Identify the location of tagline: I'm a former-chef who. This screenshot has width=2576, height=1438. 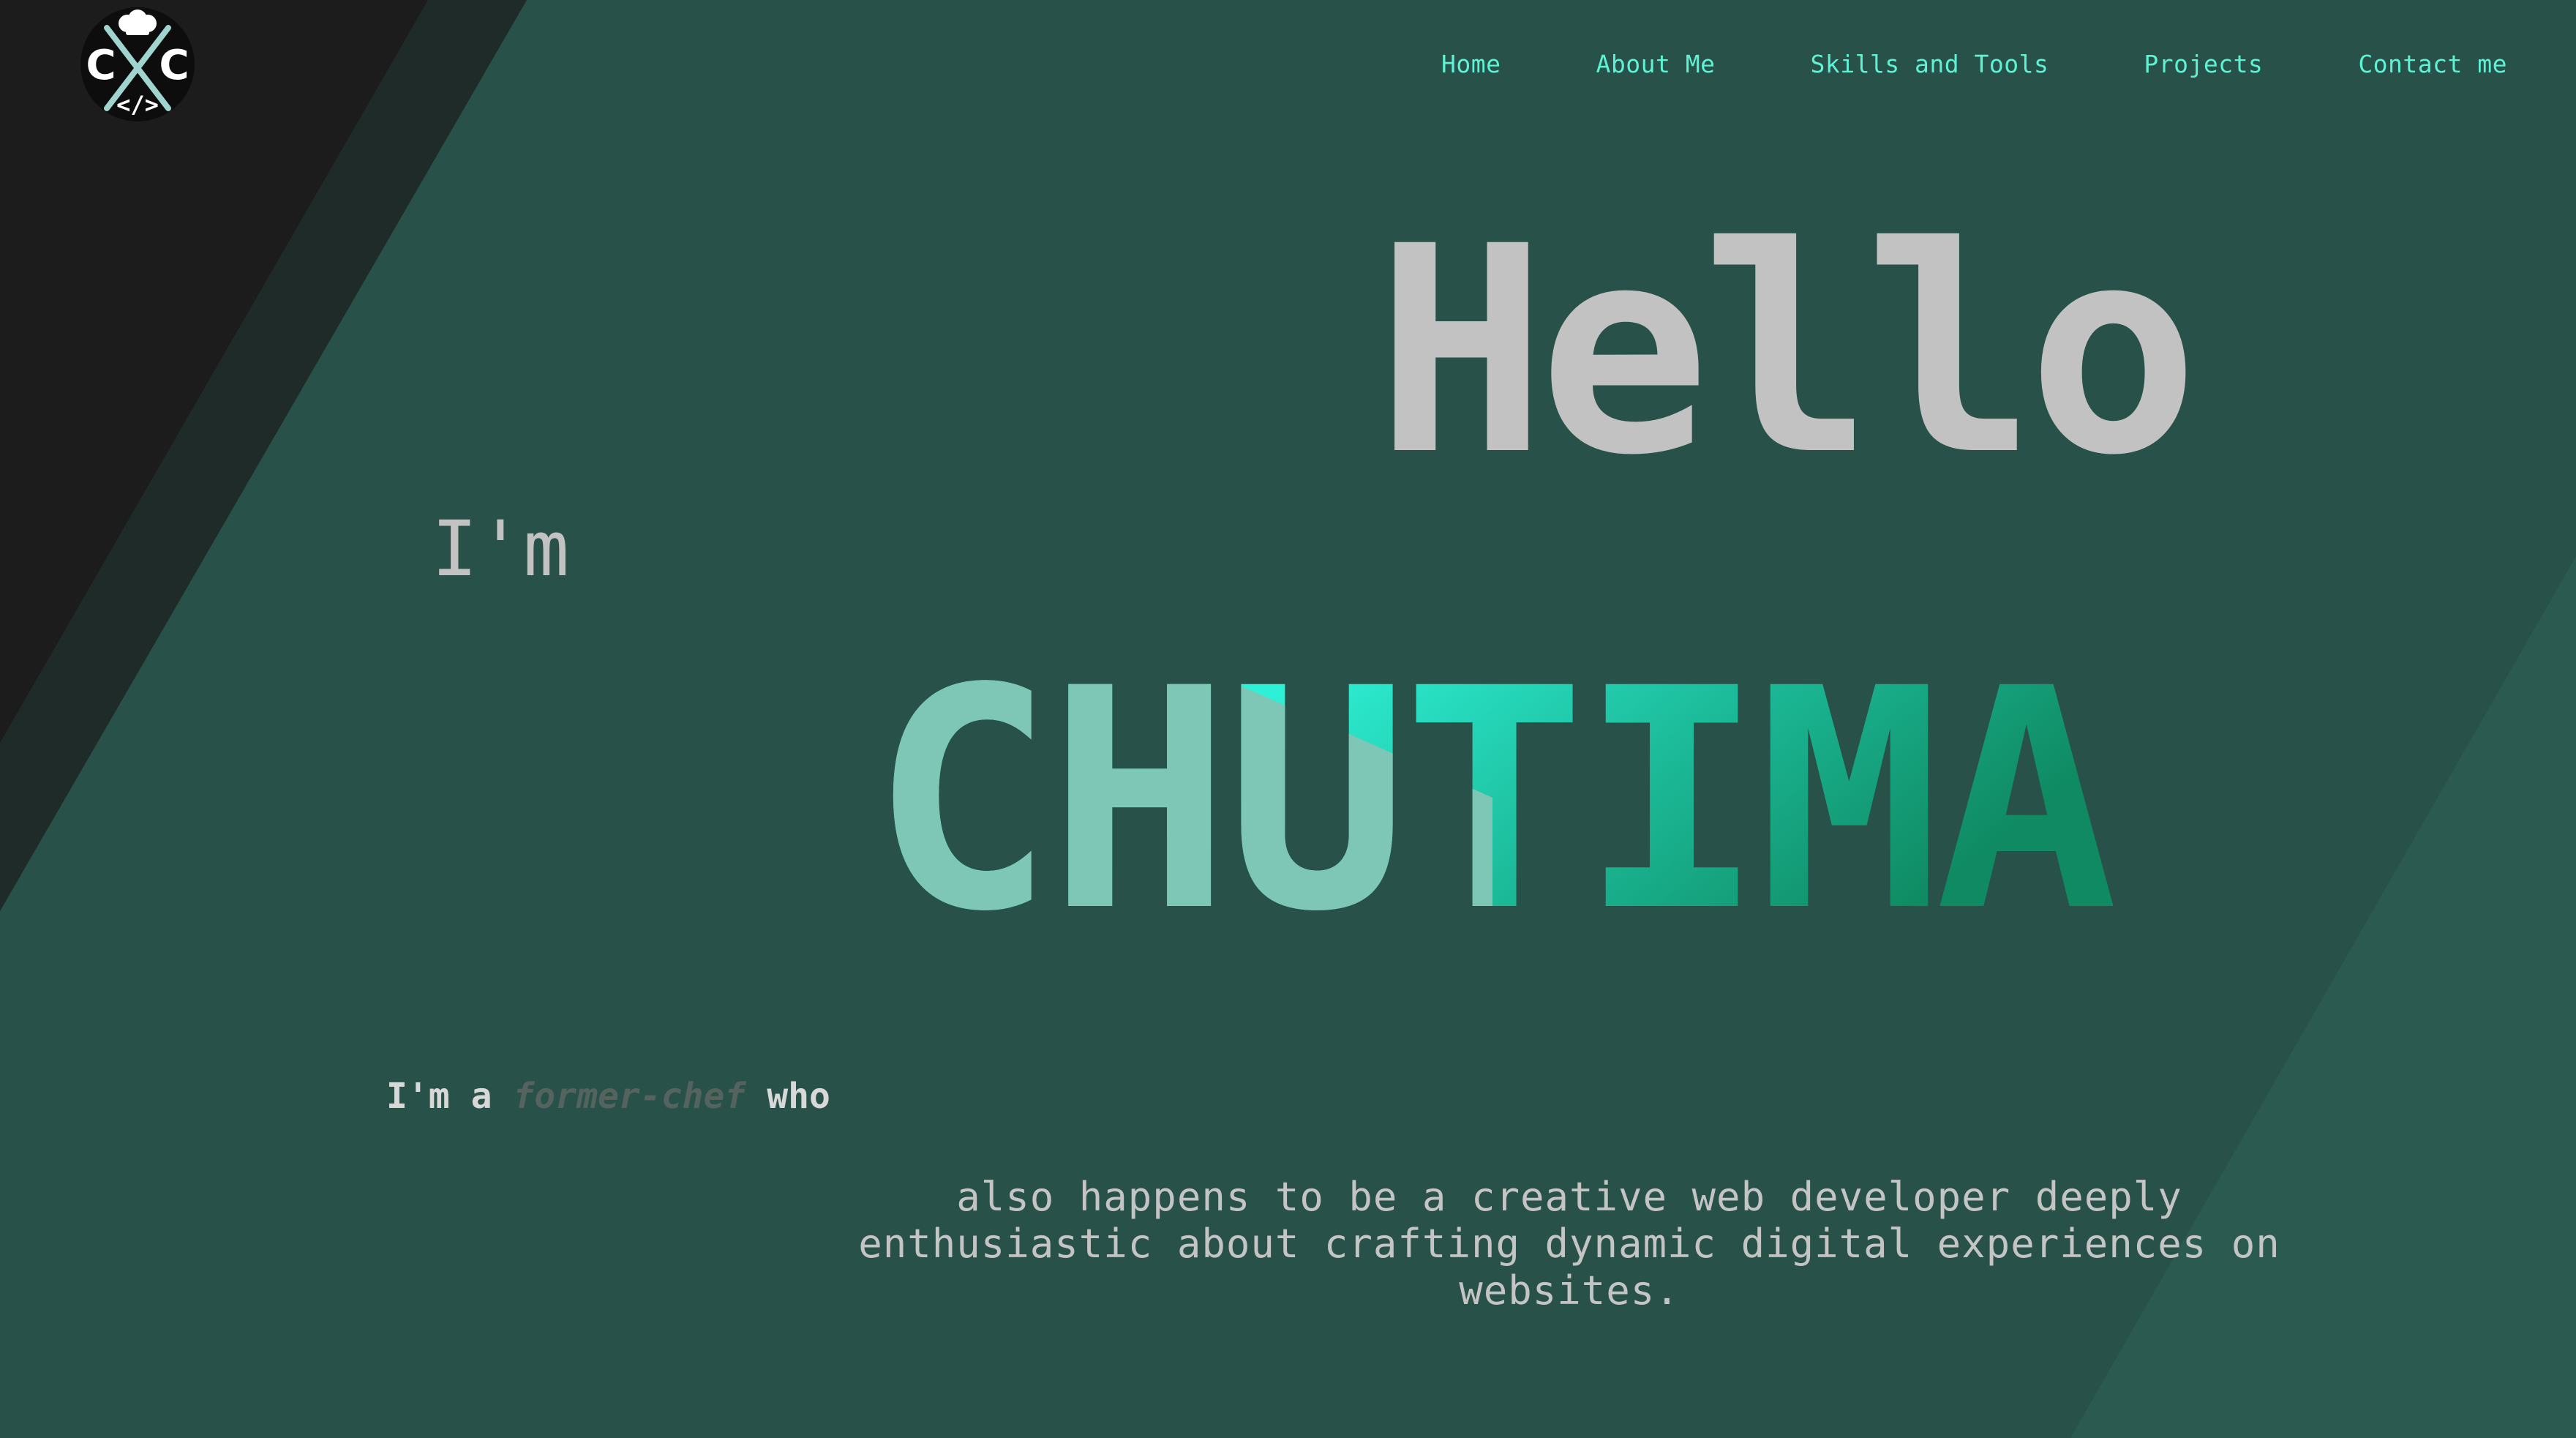
(608, 1096).